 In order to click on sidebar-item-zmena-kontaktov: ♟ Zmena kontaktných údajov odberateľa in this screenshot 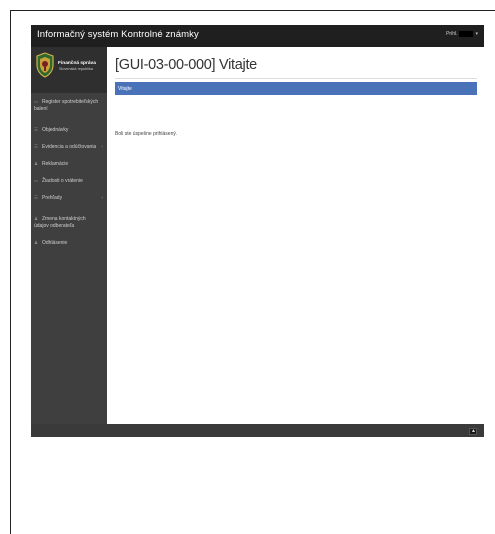, I will do `click(69, 223)`.